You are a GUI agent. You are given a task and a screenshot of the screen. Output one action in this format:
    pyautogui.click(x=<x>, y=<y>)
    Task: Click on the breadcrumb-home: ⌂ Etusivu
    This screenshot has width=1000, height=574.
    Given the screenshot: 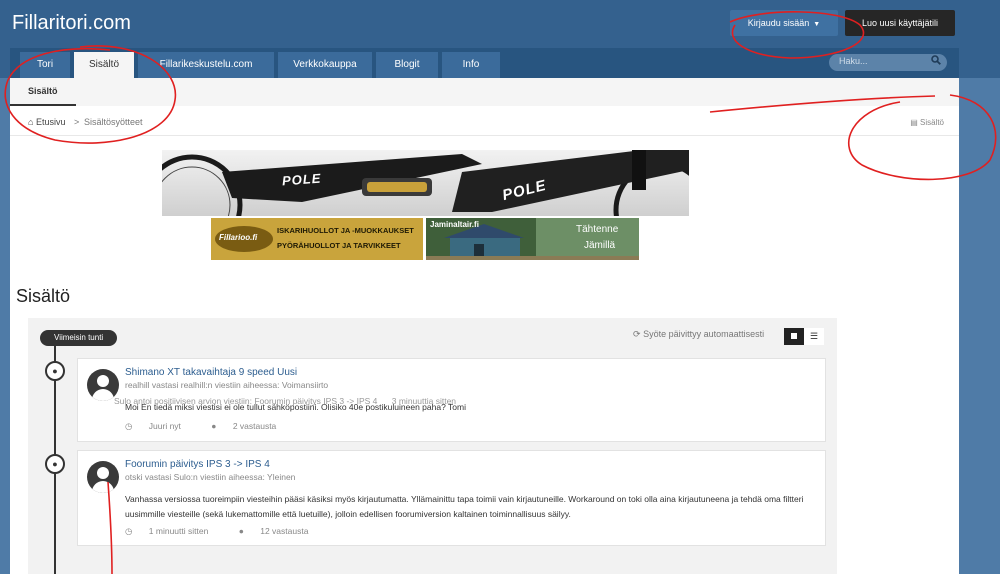 What is the action you would take?
    pyautogui.click(x=46, y=122)
    